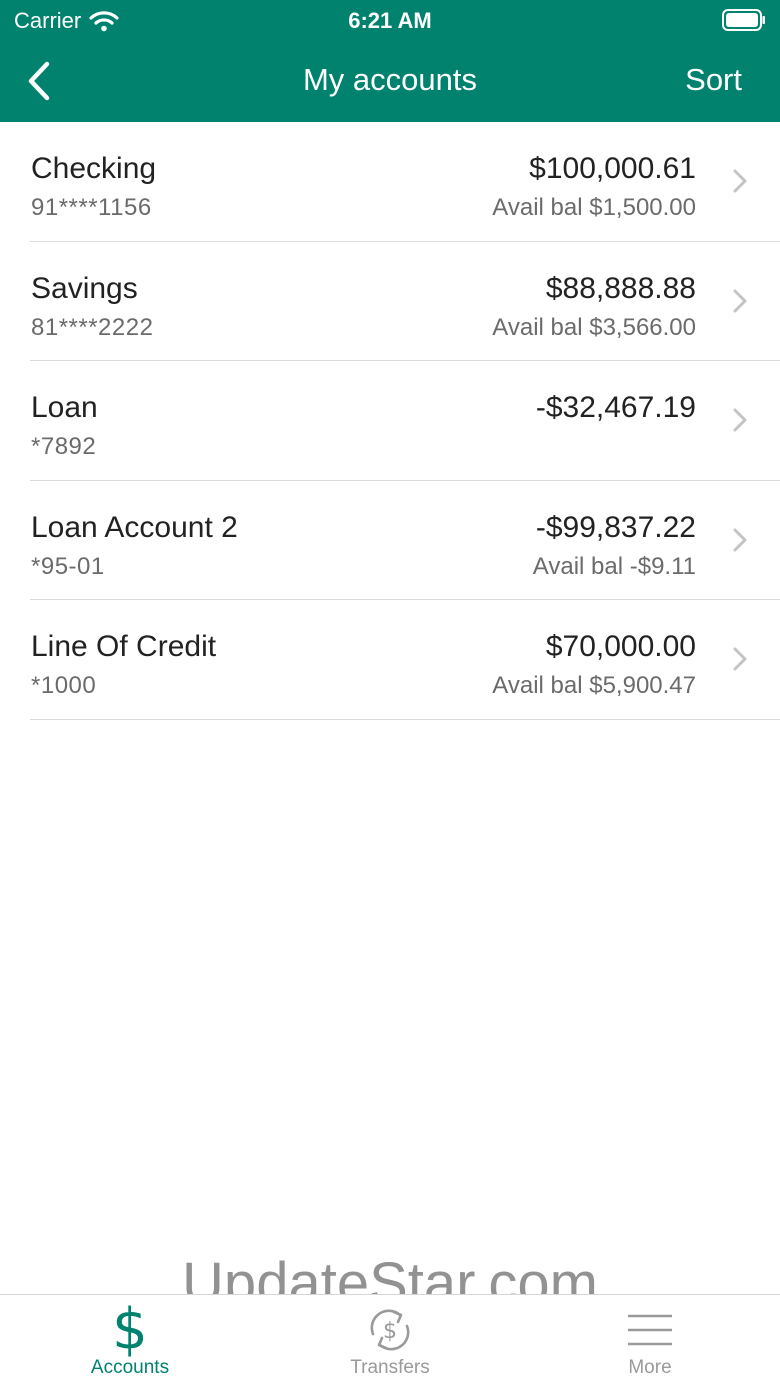 This screenshot has height=1387, width=780. I want to click on available-balance: Avail bal $1,500.00, so click(594, 207).